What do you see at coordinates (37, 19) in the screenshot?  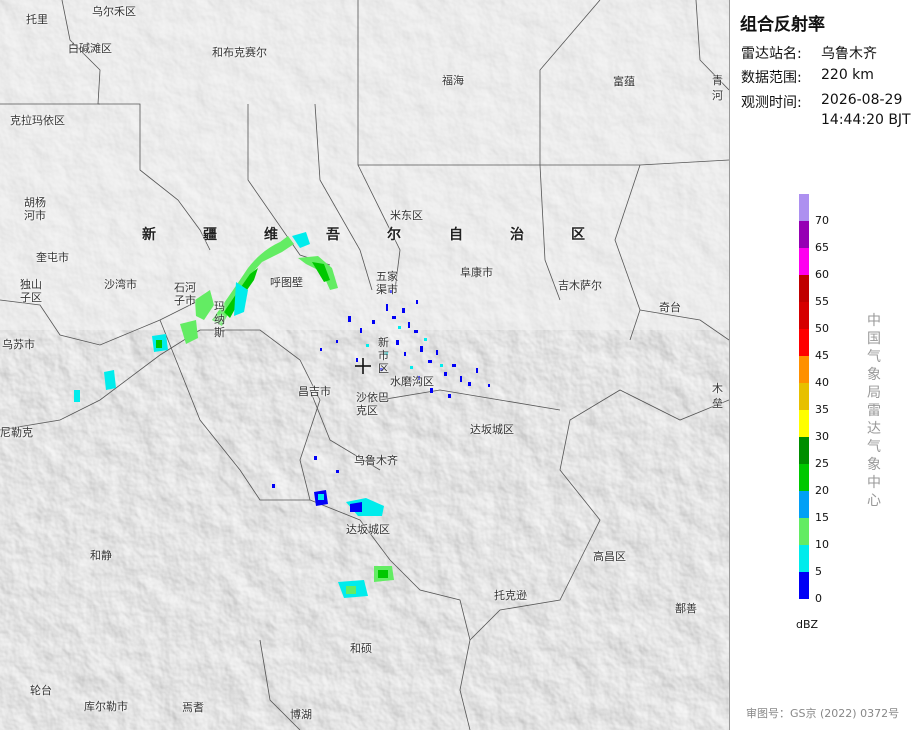 I see `place-tuoli: 托里` at bounding box center [37, 19].